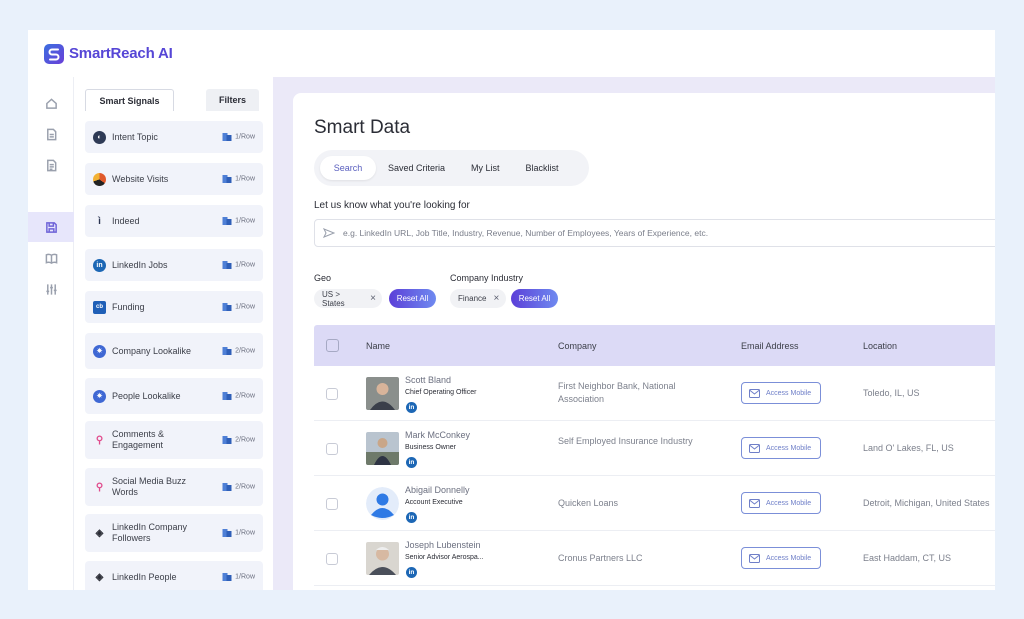  I want to click on search-input, so click(663, 233).